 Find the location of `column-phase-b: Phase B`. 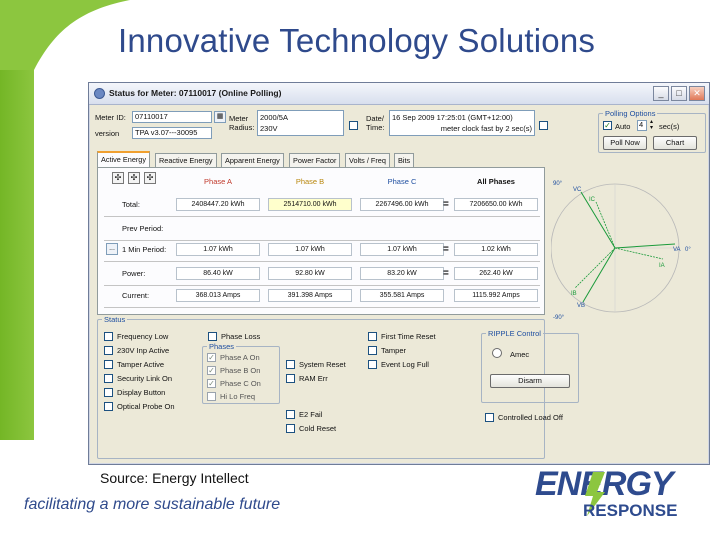

column-phase-b: Phase B is located at coordinates (310, 181).